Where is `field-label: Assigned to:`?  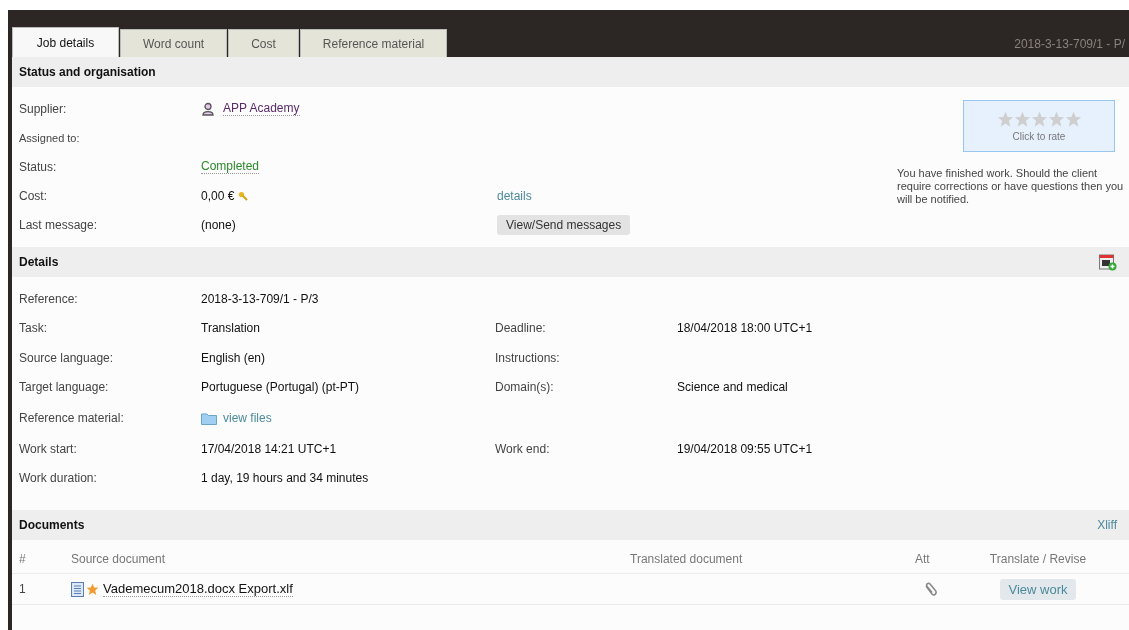 field-label: Assigned to: is located at coordinates (50, 137).